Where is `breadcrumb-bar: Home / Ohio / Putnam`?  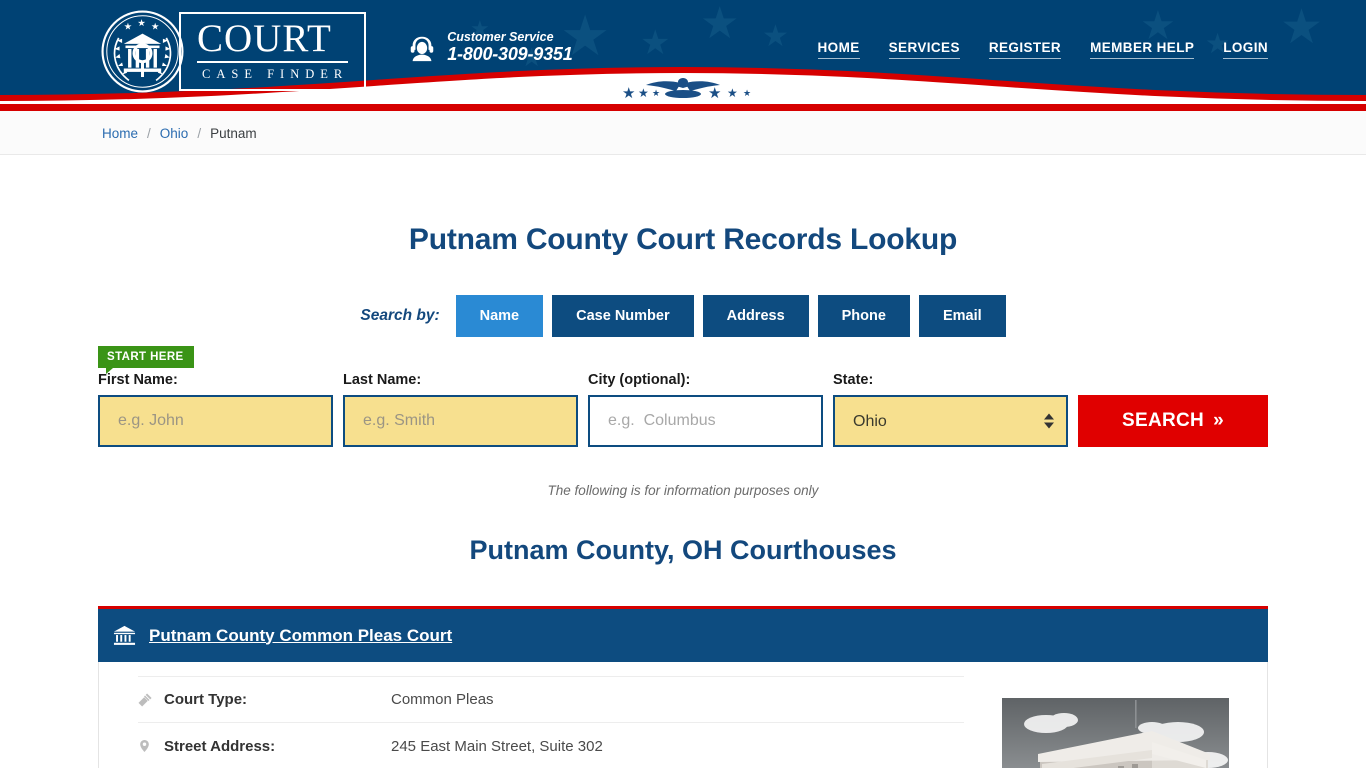 breadcrumb-bar: Home / Ohio / Putnam is located at coordinates (683, 133).